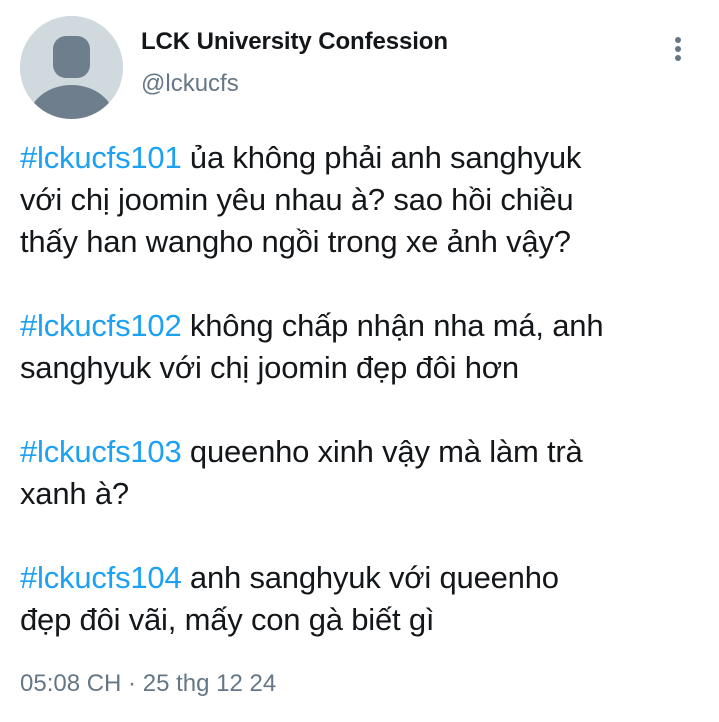 The image size is (719, 722). I want to click on hashtag-link: #lckucfs102, so click(101, 325).